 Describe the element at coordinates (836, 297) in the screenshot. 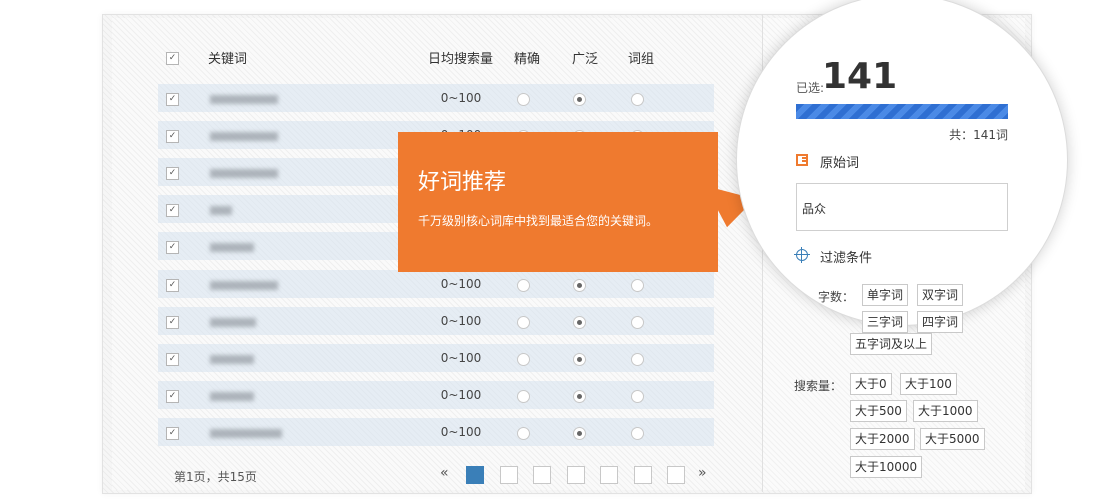

I see `word-count-label: 字数：` at that location.